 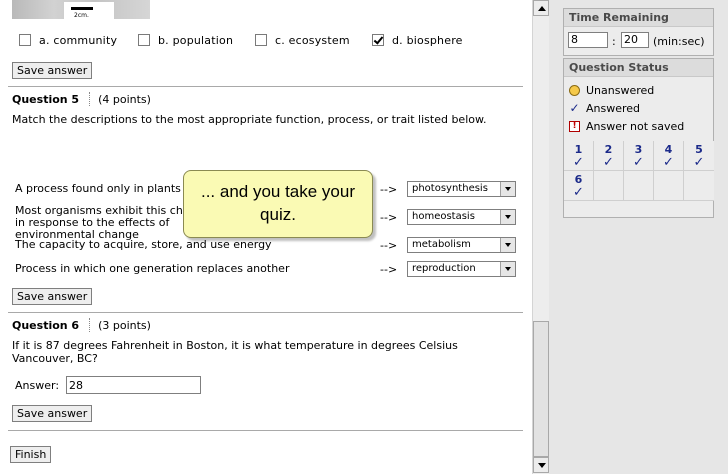 What do you see at coordinates (81, 325) in the screenshot?
I see `question-6-header: Question 6 (3 points)` at bounding box center [81, 325].